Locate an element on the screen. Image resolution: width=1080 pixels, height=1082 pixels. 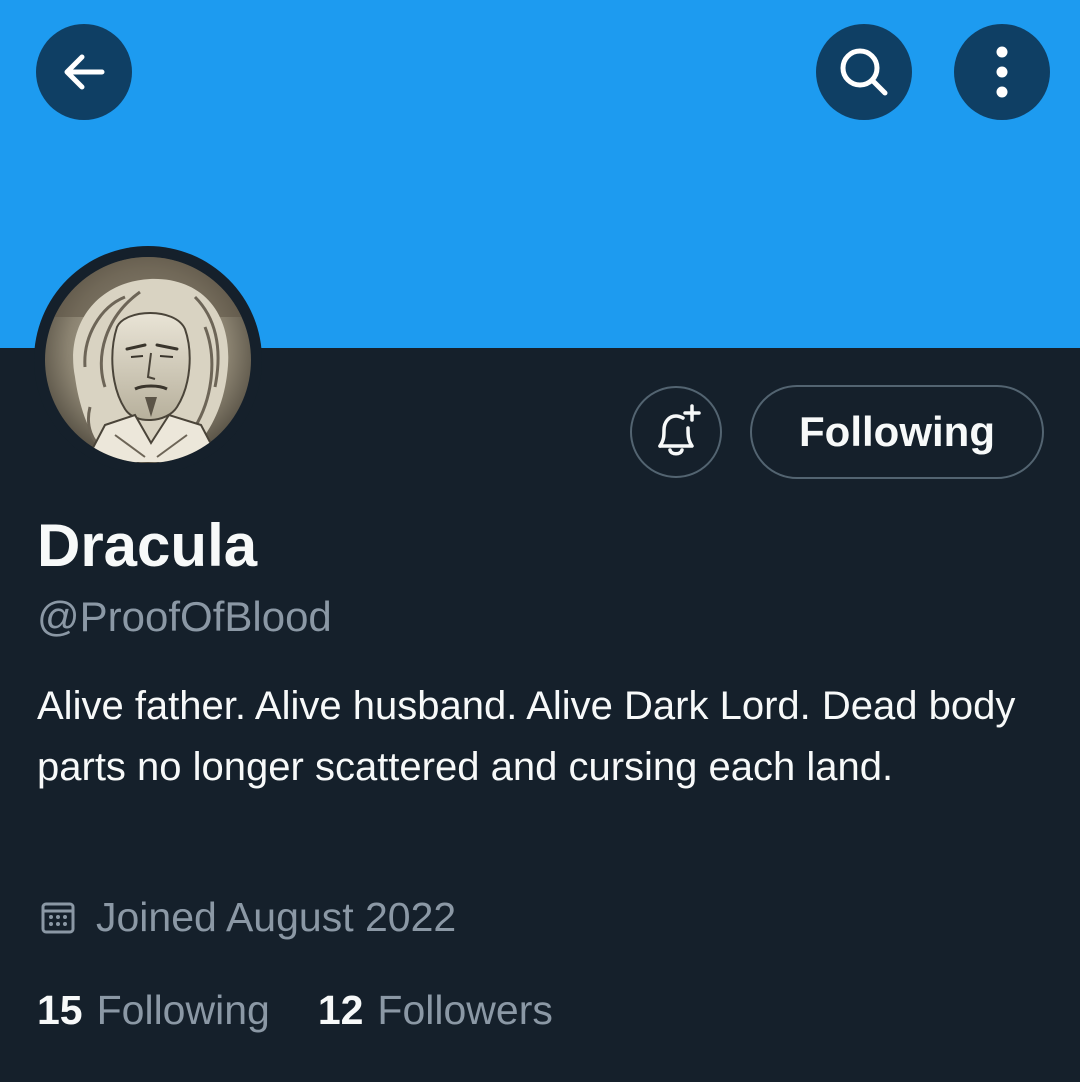
user-handle: @ProofOfBlood is located at coordinates (184, 616).